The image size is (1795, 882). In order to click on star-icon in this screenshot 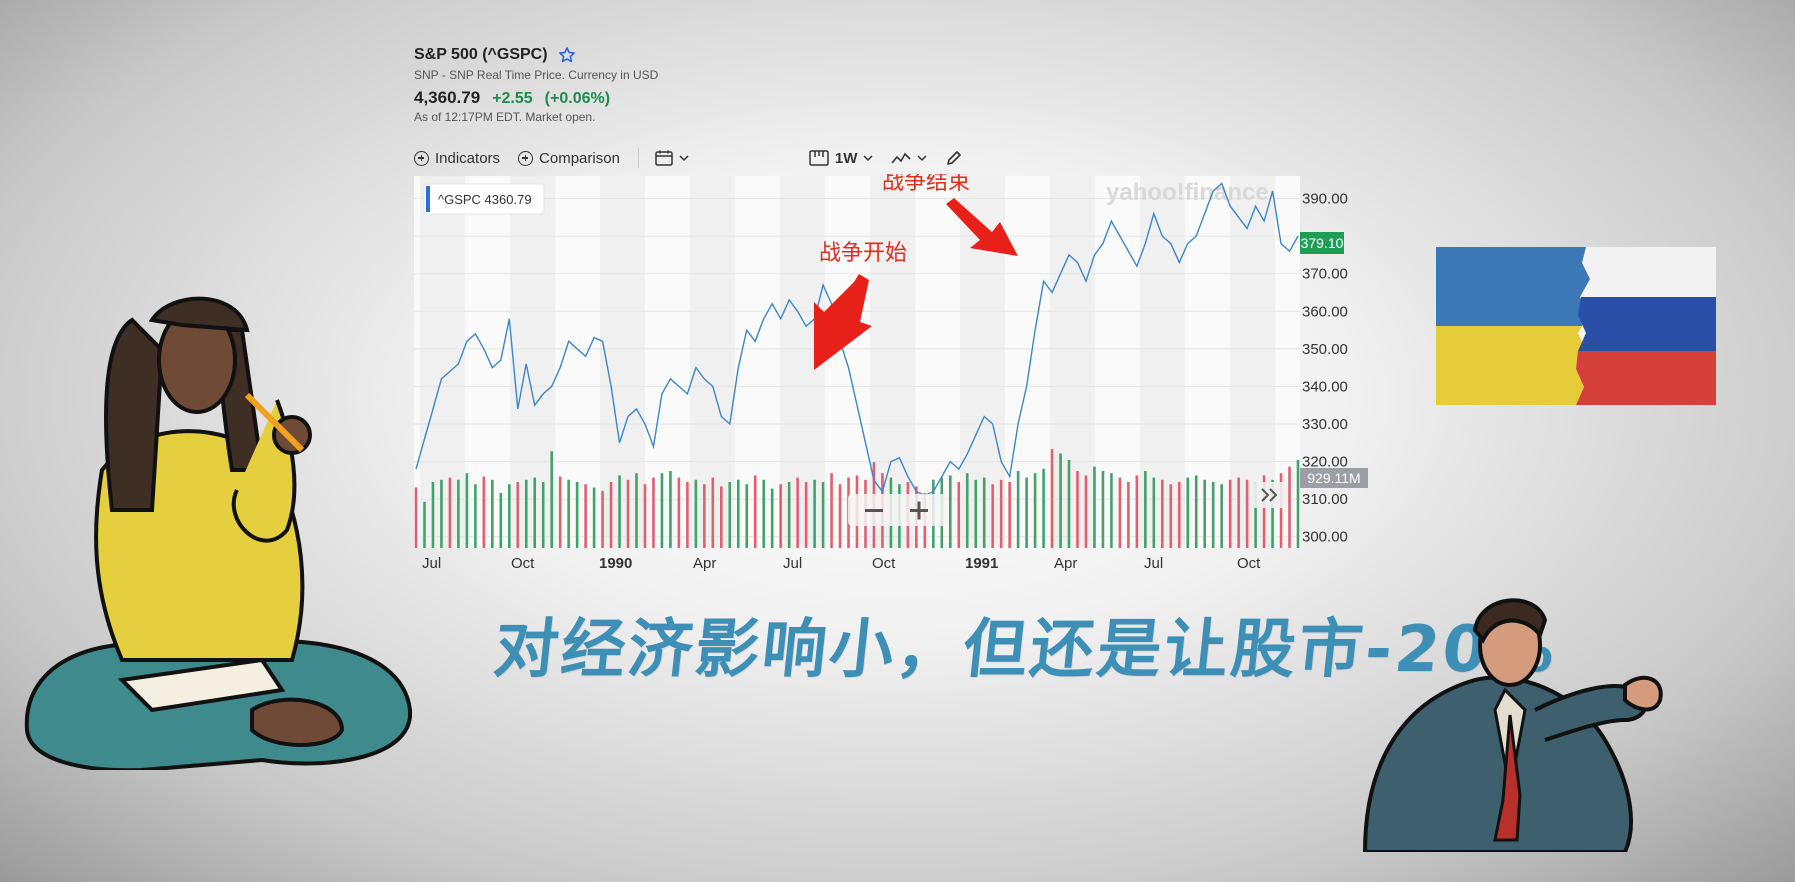, I will do `click(567, 55)`.